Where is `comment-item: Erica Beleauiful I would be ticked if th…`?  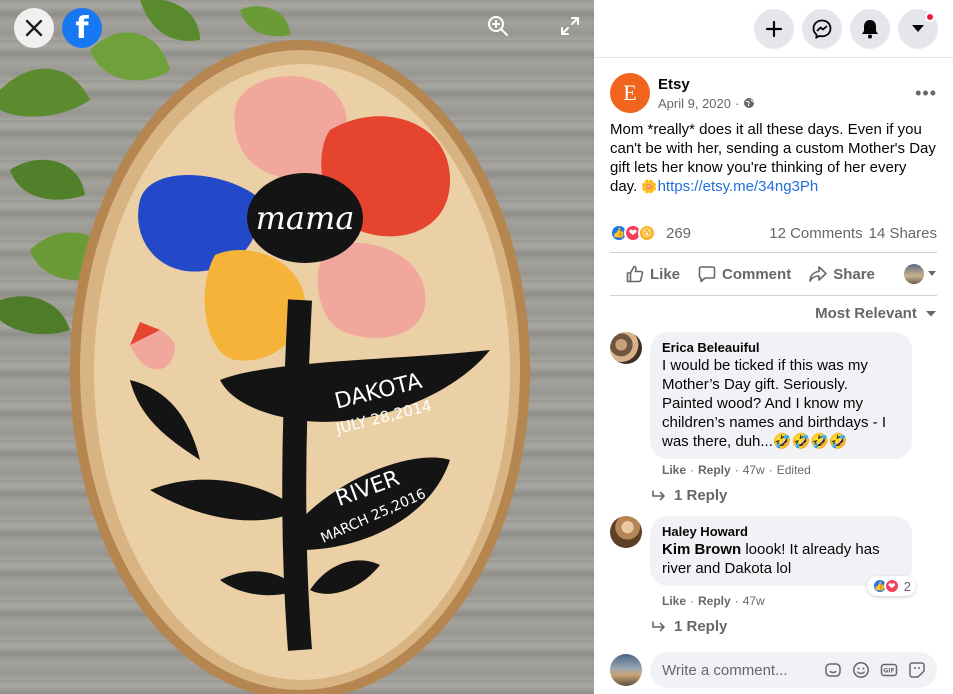 comment-item: Erica Beleauiful I would be ticked if th… is located at coordinates (773, 418).